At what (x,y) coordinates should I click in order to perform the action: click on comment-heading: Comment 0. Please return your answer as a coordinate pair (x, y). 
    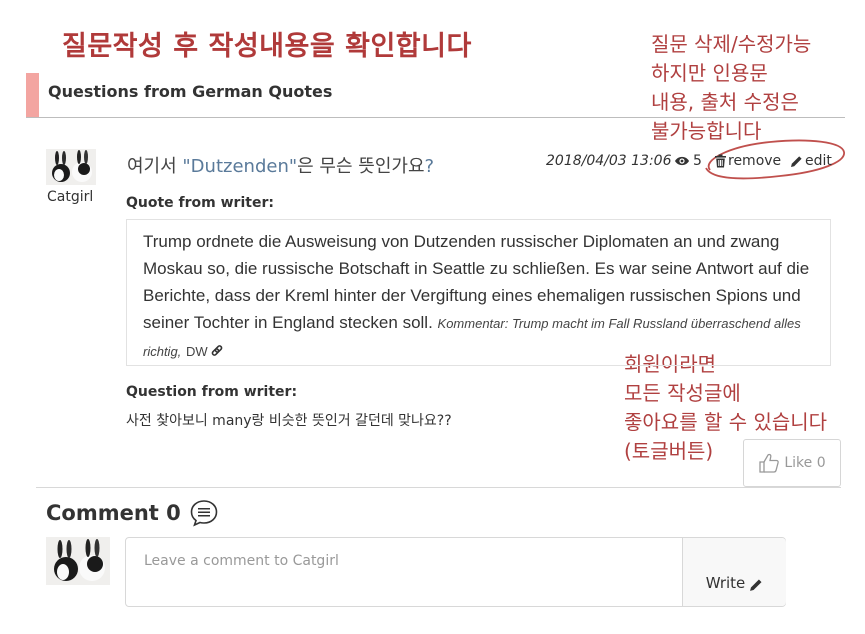
    Looking at the image, I should click on (132, 513).